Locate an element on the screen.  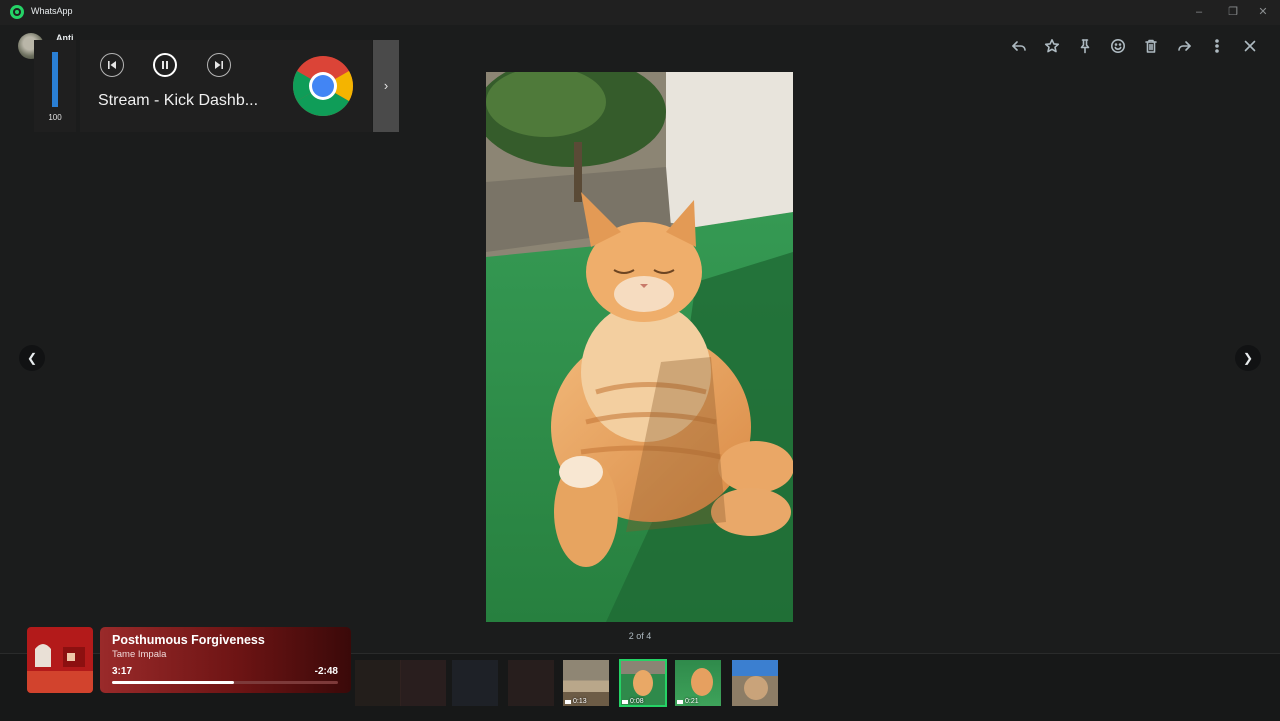
track-progress-bar is located at coordinates (225, 682).